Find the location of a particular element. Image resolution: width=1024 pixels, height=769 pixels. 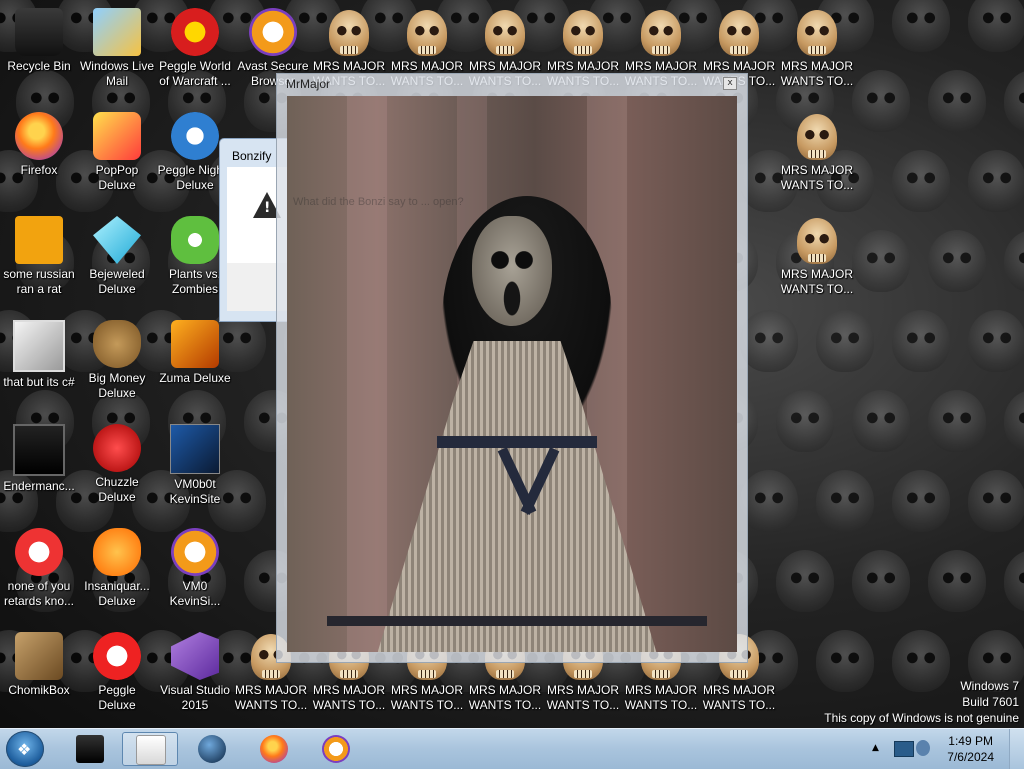

desktop-icon-label: Bejeweled Deluxe is located at coordinates (117, 281).